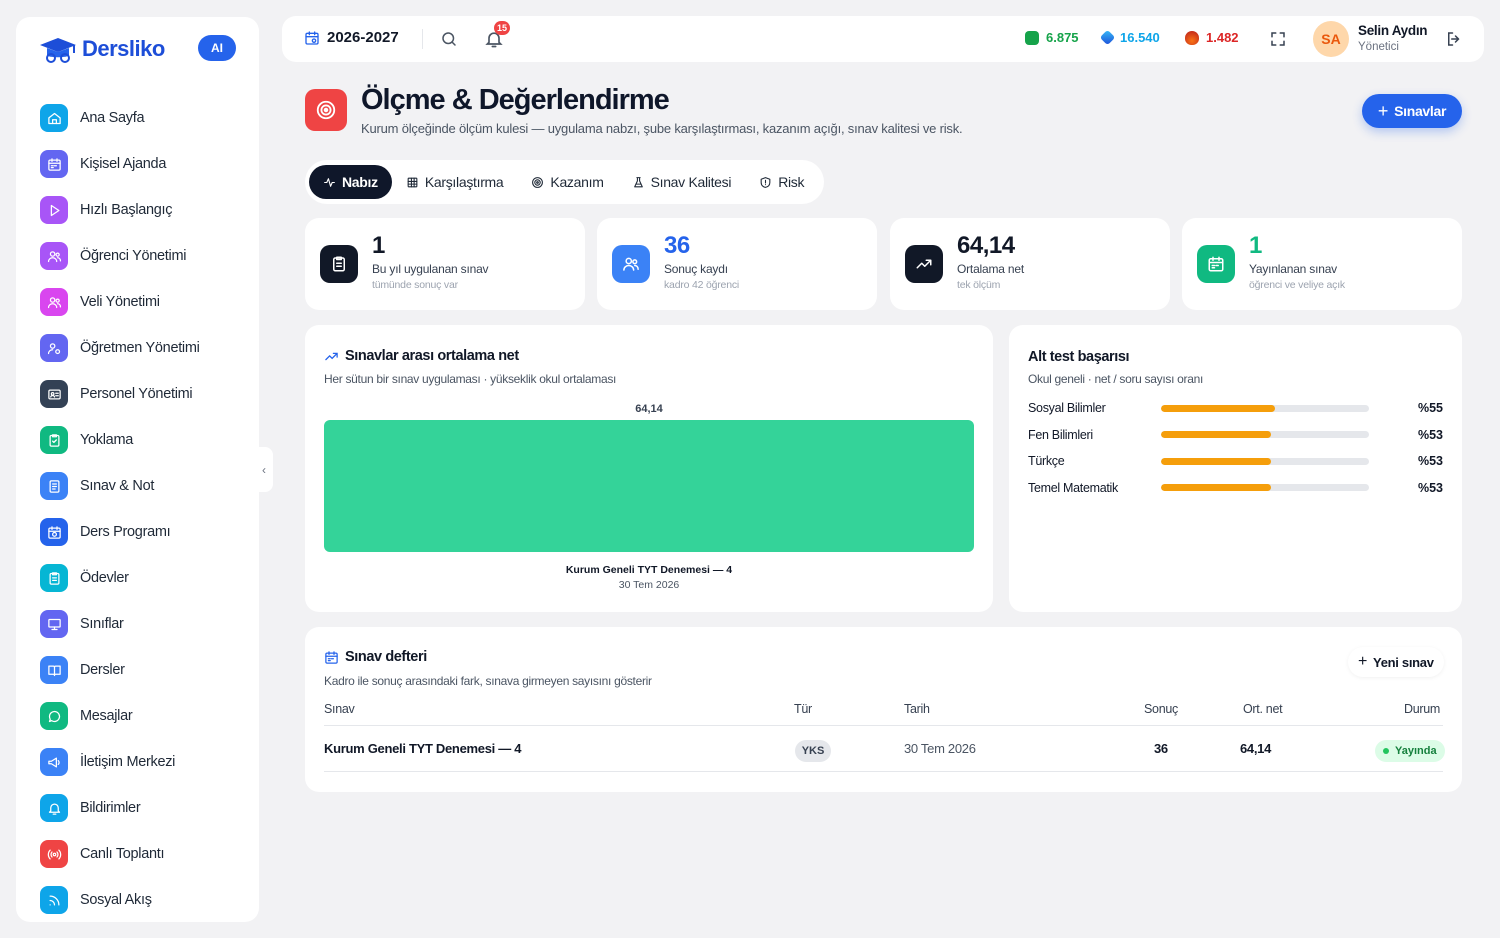 Image resolution: width=1500 pixels, height=938 pixels. What do you see at coordinates (106, 440) in the screenshot?
I see `sidebar-item-label: Yoklama` at bounding box center [106, 440].